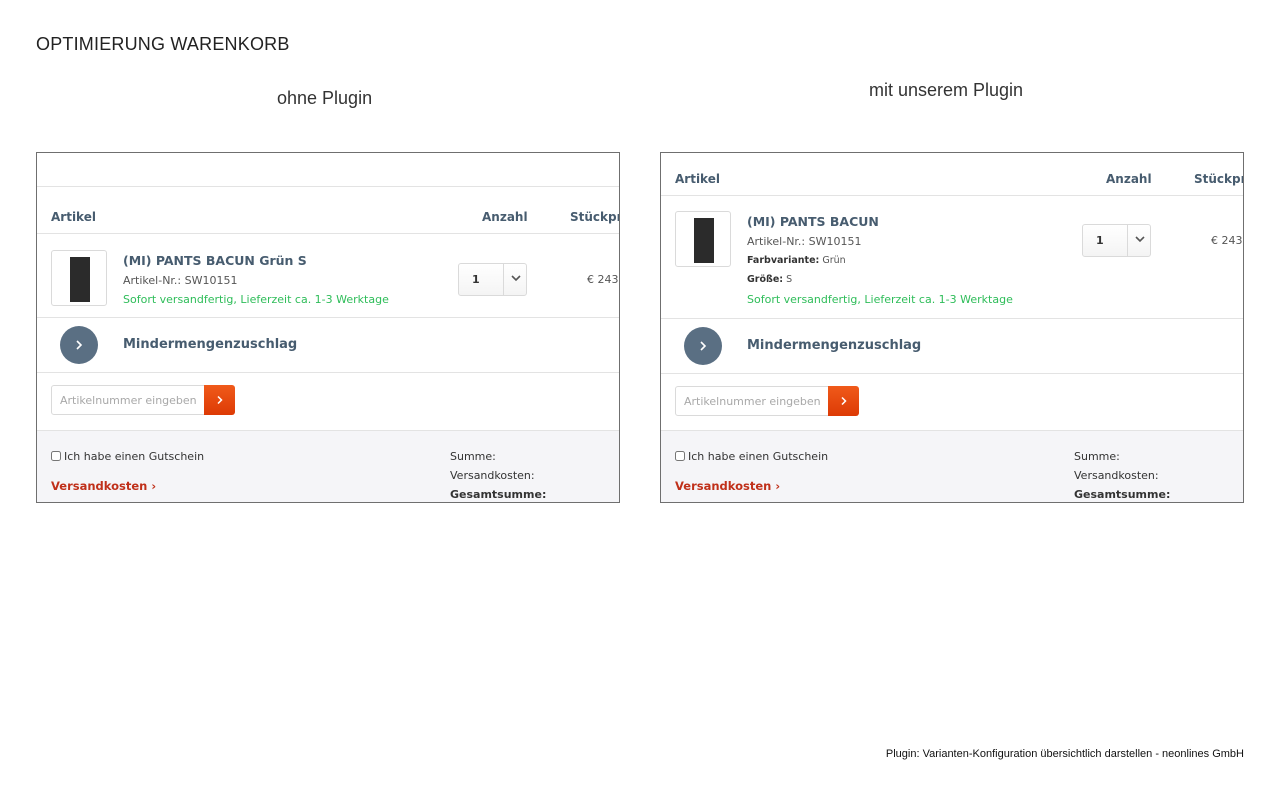  Describe the element at coordinates (946, 90) in the screenshot. I see `caption-with-plugin: mit unserem Plugin` at that location.